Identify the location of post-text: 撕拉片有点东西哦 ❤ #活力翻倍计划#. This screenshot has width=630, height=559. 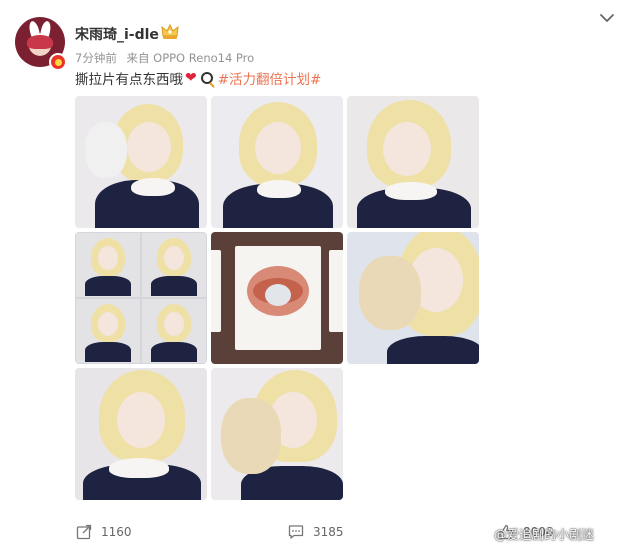
(198, 78).